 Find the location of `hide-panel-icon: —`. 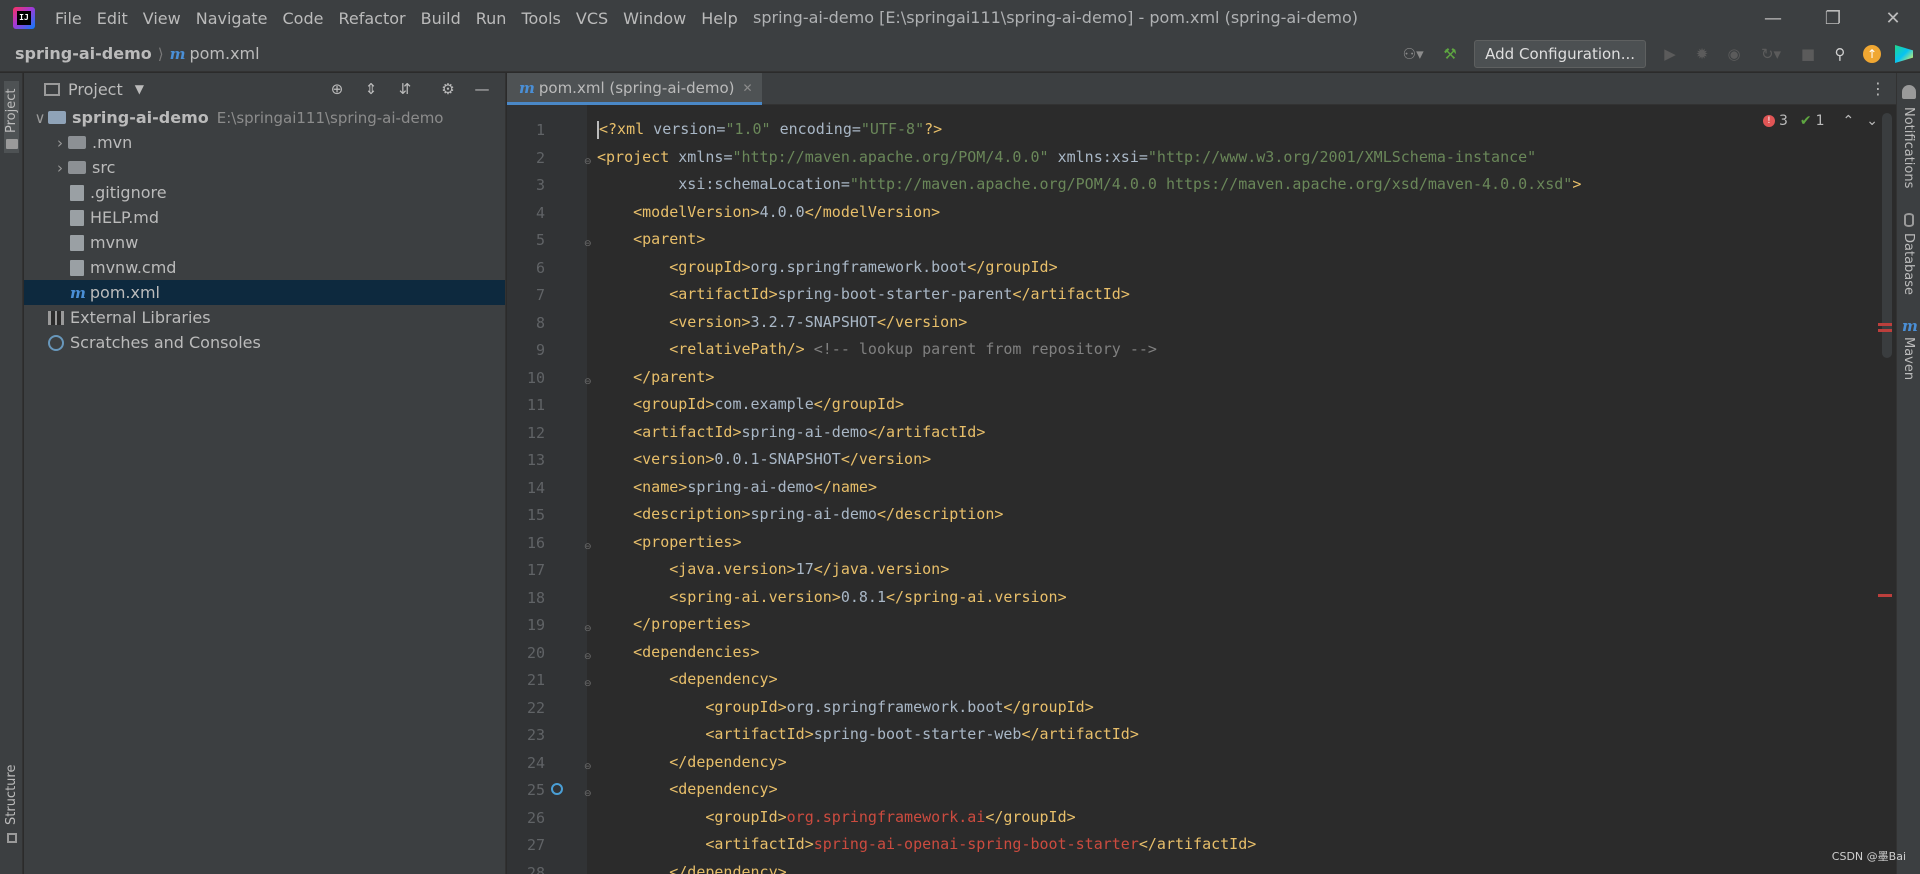

hide-panel-icon: — is located at coordinates (482, 89).